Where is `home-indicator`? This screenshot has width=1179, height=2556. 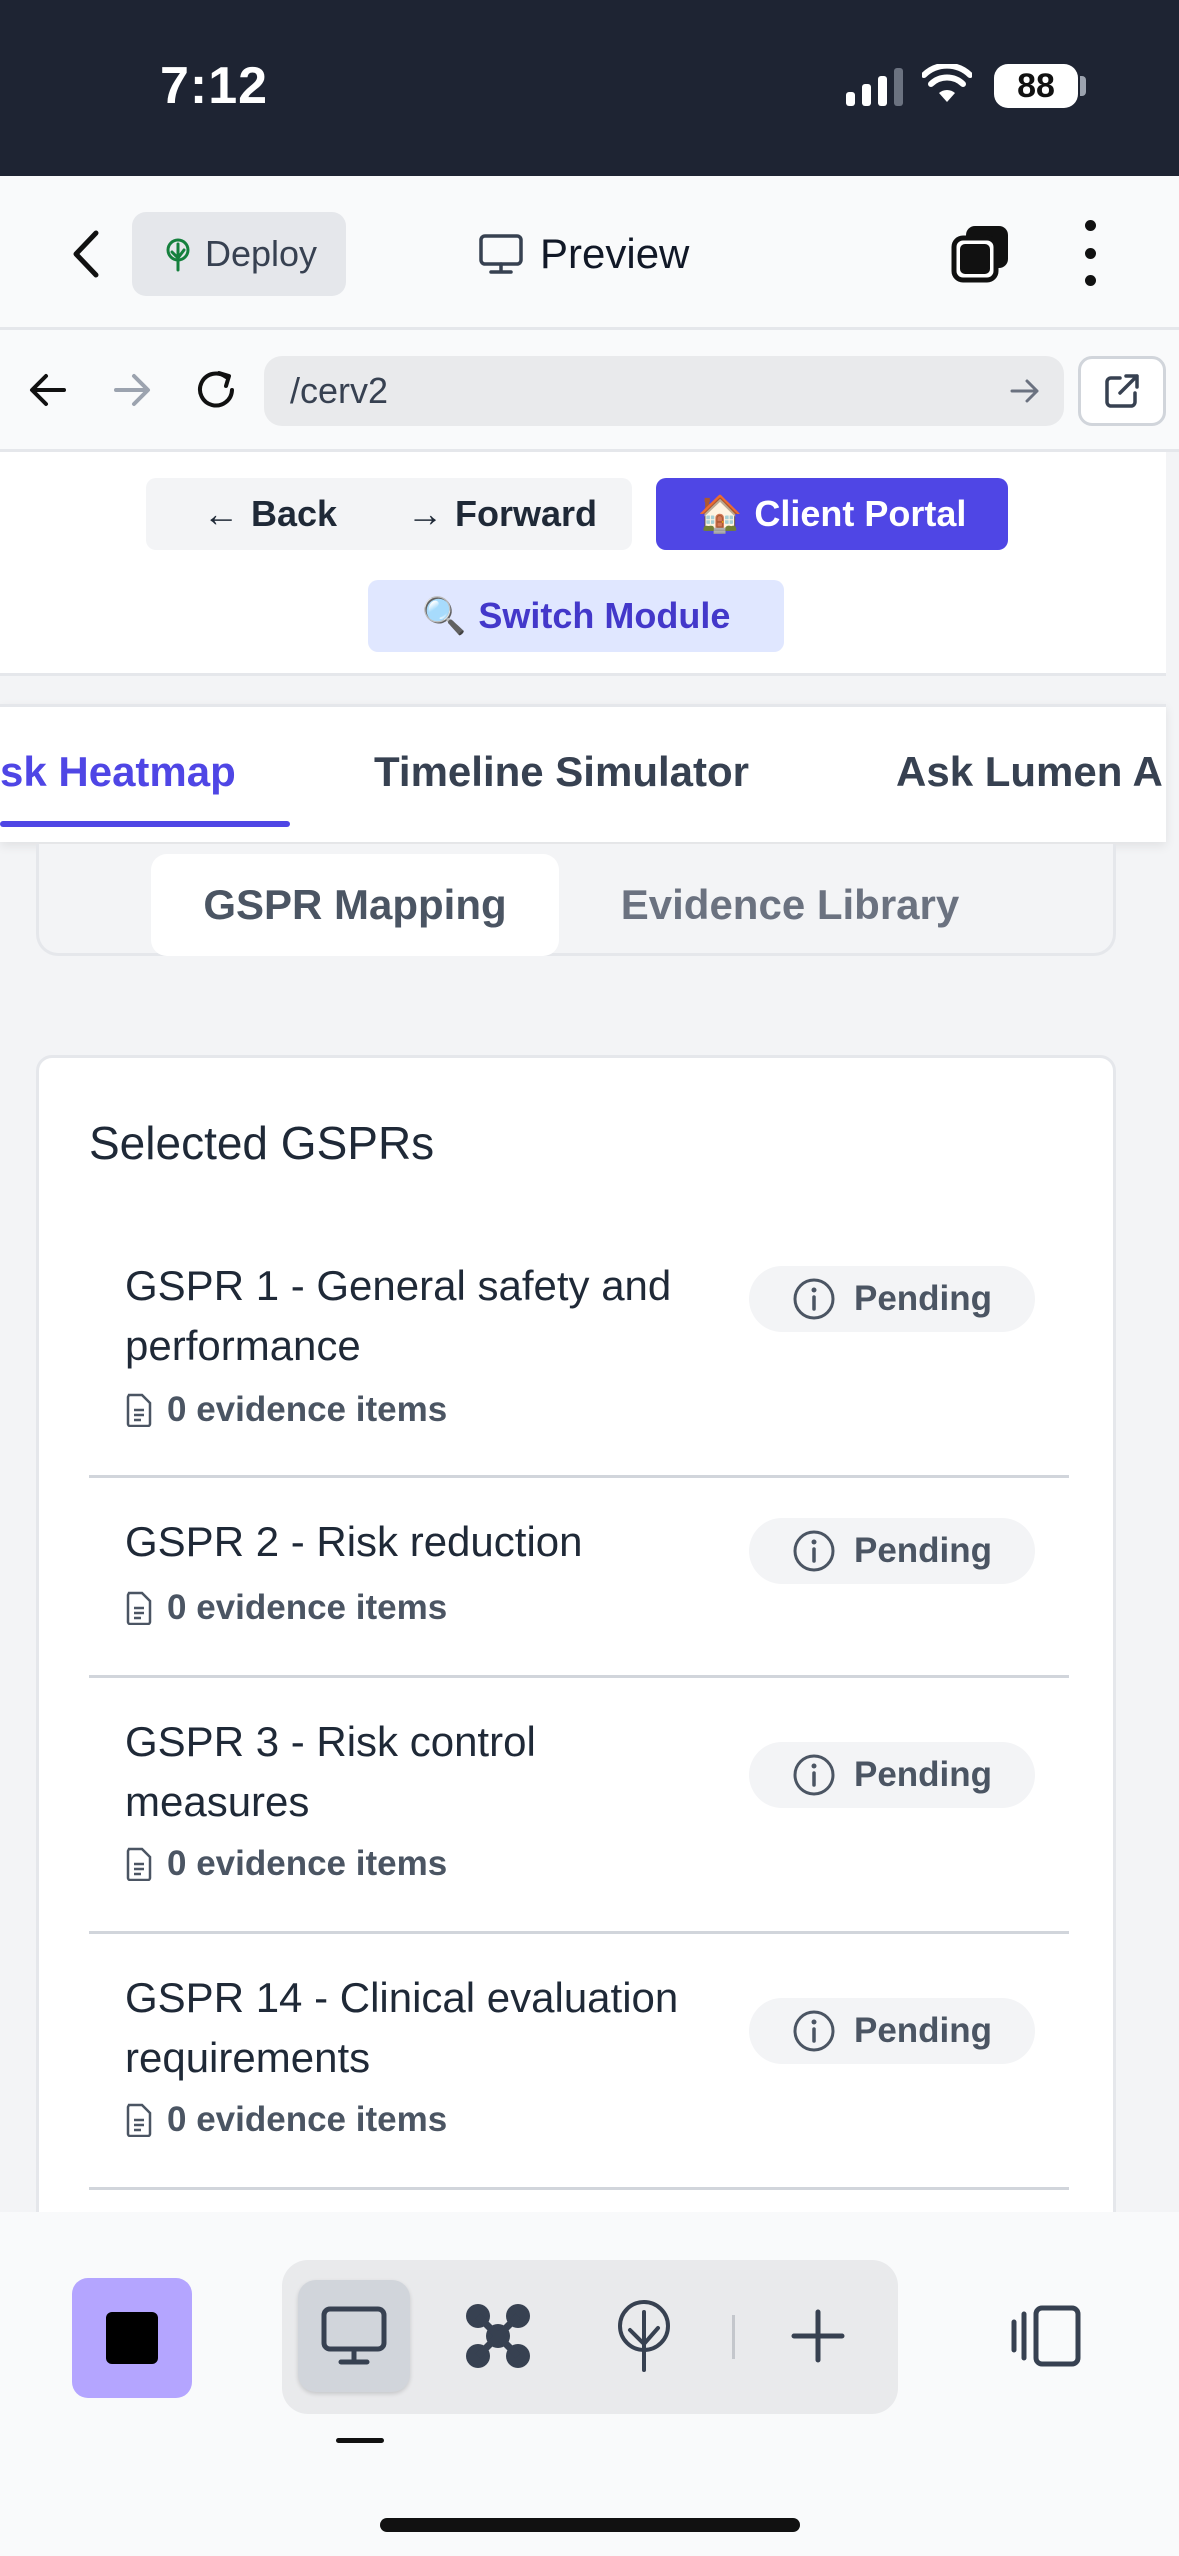 home-indicator is located at coordinates (590, 2525).